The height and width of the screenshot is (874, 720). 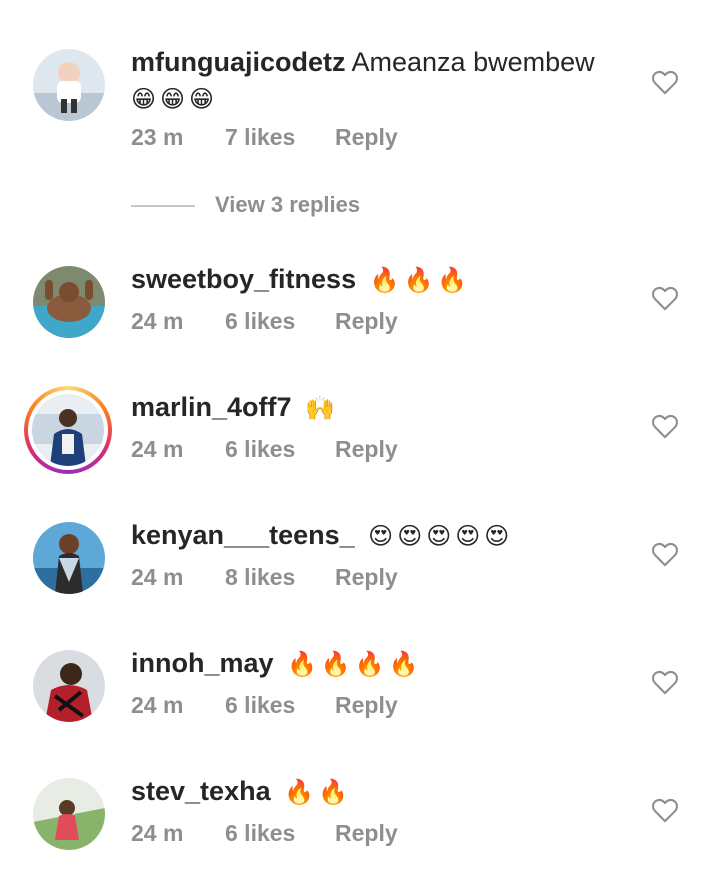 I want to click on comment-text-line: sweetboy_fitness 🔥🔥🔥, so click(x=301, y=280).